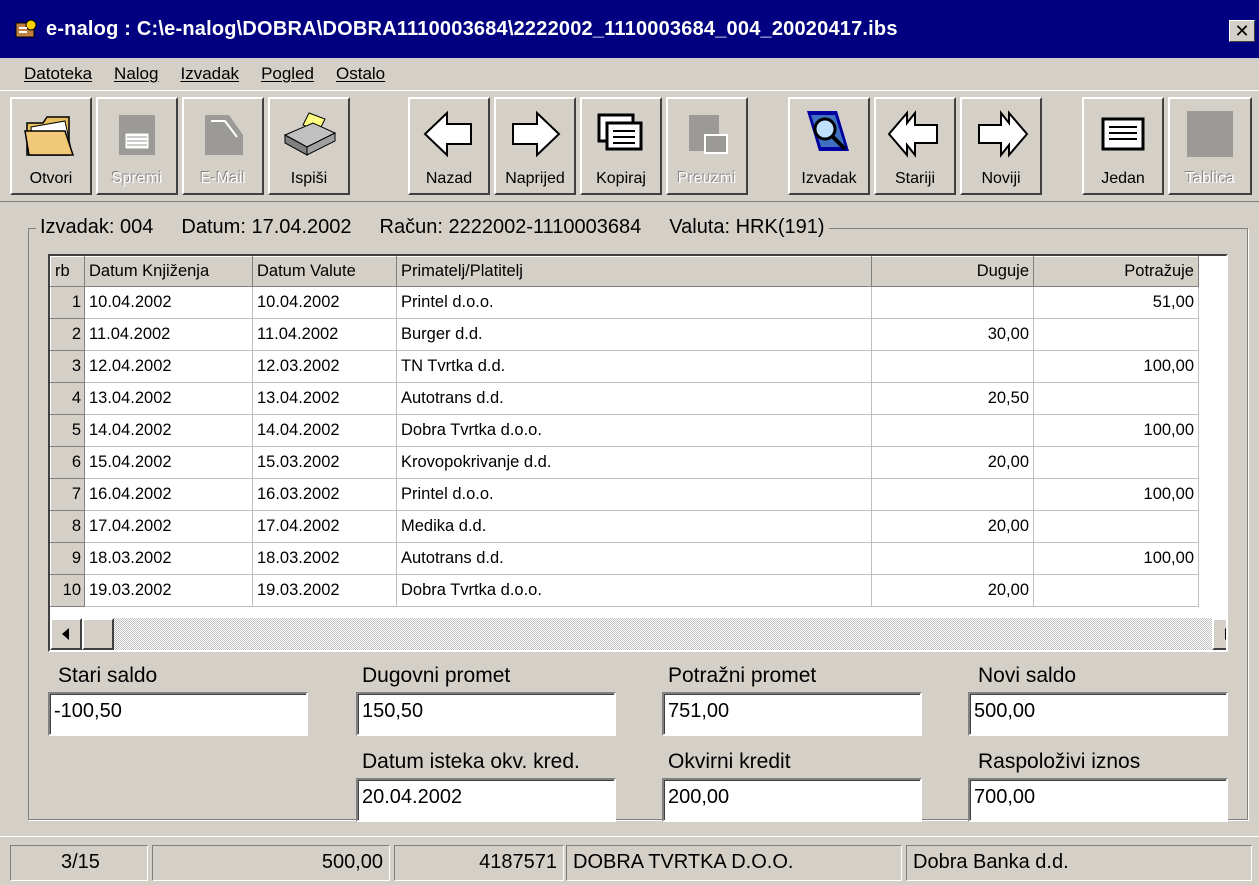 Image resolution: width=1259 pixels, height=885 pixels. I want to click on col-primatelj: Primatelj/Platitelj, so click(634, 271).